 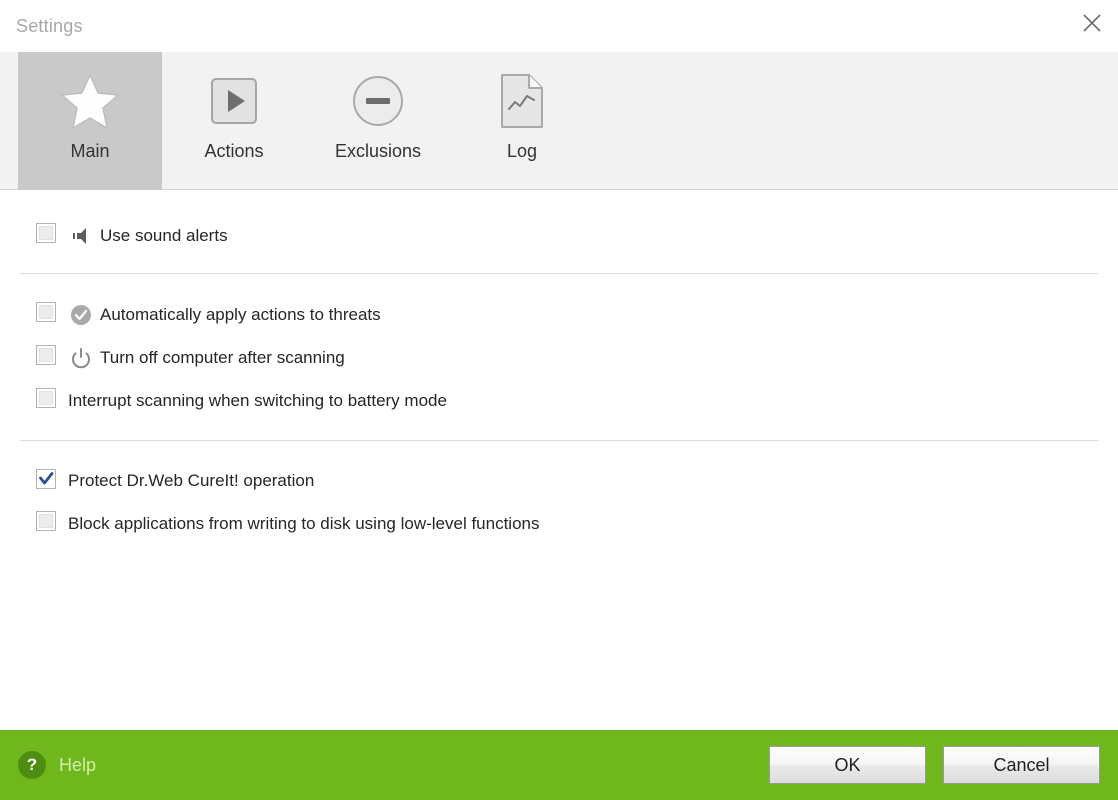 I want to click on tab-exclusions: Exclusions, so click(x=378, y=121).